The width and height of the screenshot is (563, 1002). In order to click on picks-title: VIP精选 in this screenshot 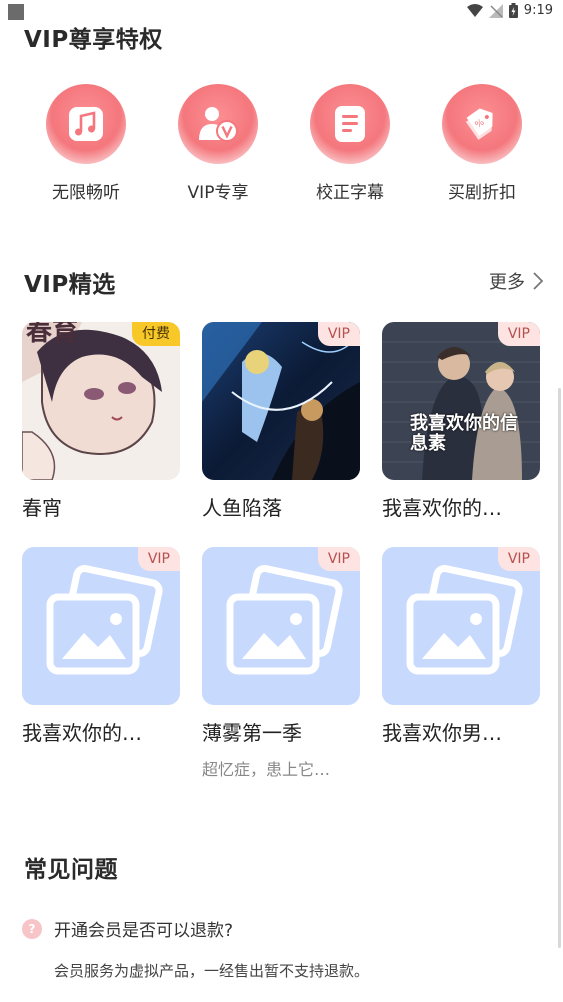, I will do `click(70, 285)`.